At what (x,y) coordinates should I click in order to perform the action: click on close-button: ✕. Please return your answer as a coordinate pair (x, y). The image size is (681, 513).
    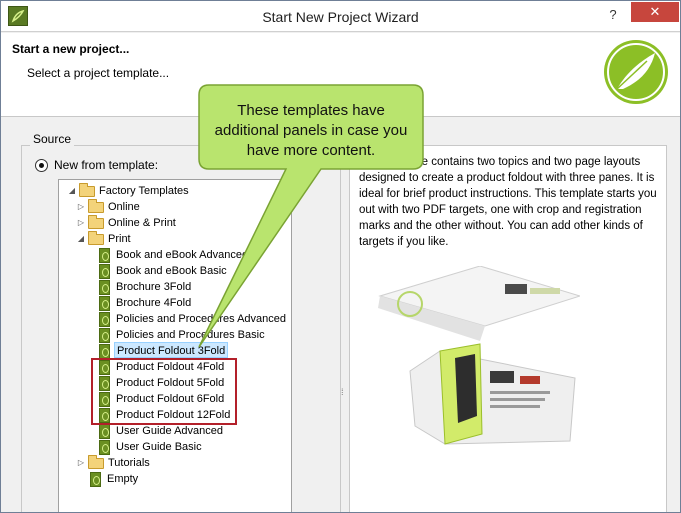
    Looking at the image, I should click on (655, 12).